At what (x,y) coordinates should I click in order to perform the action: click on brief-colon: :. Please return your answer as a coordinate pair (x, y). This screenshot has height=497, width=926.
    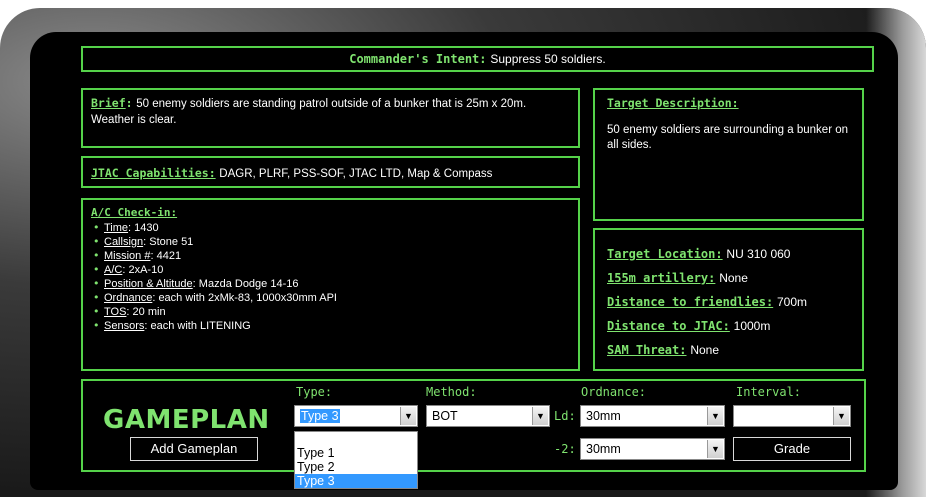
    Looking at the image, I should click on (129, 103).